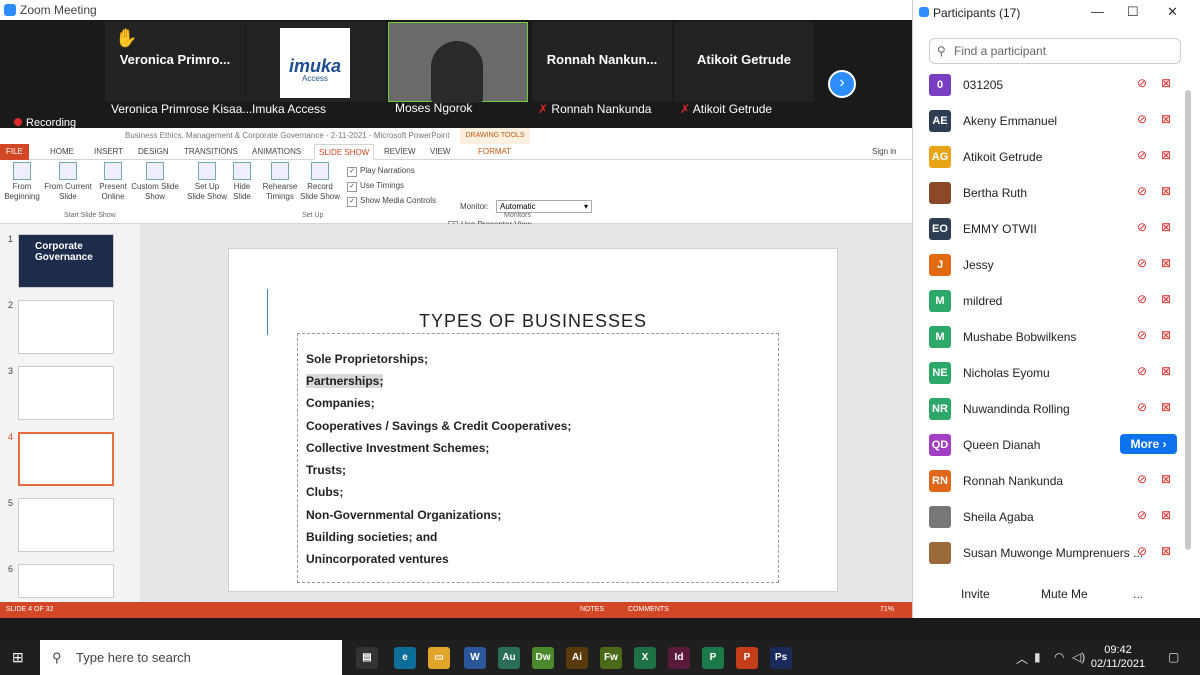 This screenshot has height=675, width=1200. What do you see at coordinates (543, 658) in the screenshot?
I see `pinned-app-icon: Dw` at bounding box center [543, 658].